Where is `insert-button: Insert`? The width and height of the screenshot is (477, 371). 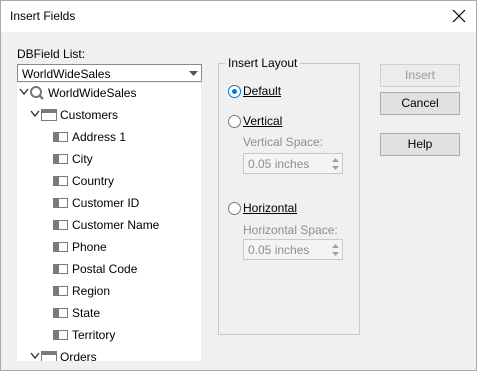 insert-button: Insert is located at coordinates (420, 75).